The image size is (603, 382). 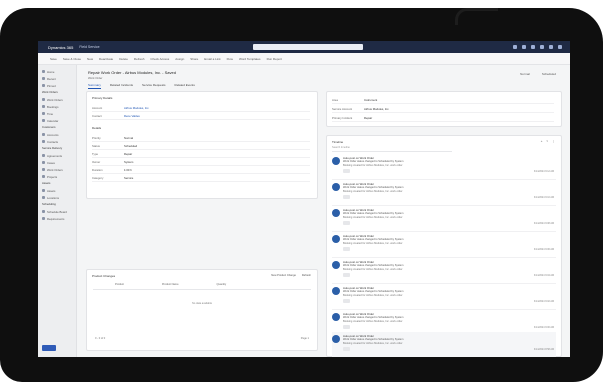 What do you see at coordinates (443, 100) in the screenshot?
I see `area-field: Area Instrument` at bounding box center [443, 100].